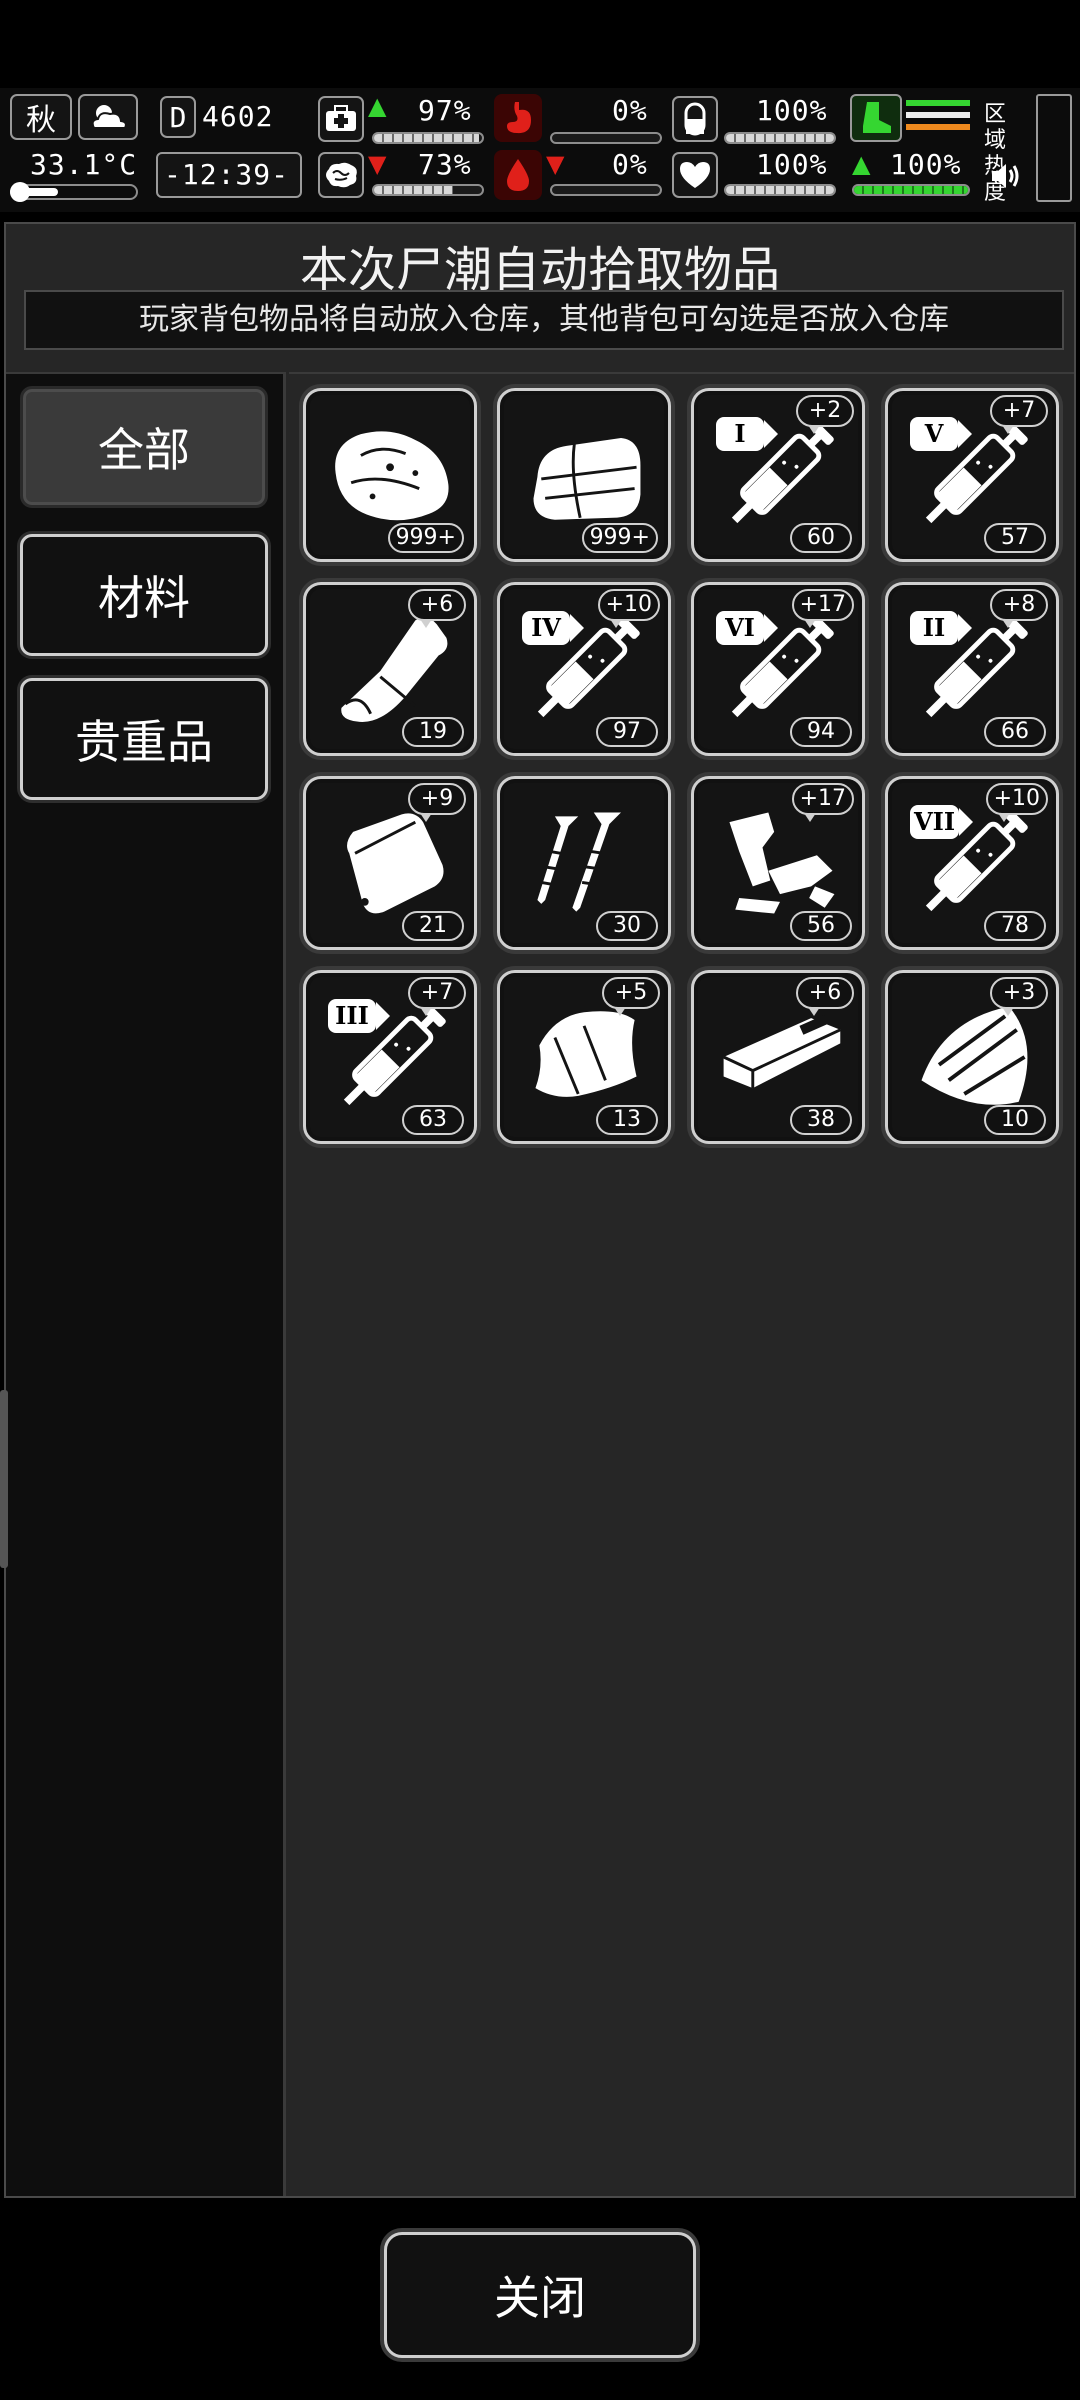  I want to click on item-slot-wood-plank: +6 38, so click(778, 1057).